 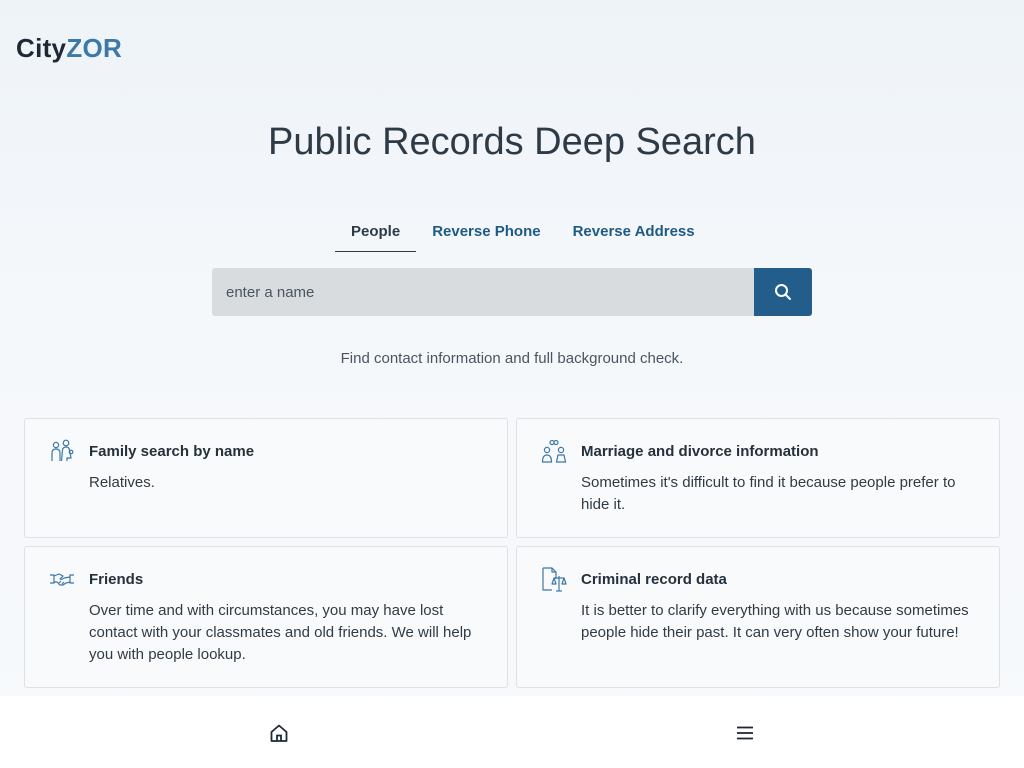 I want to click on logo-part-city: City, so click(x=41, y=48).